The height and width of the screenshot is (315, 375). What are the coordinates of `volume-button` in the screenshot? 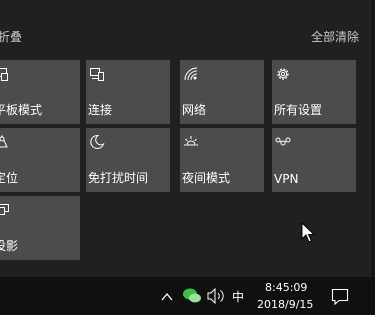 It's located at (216, 296).